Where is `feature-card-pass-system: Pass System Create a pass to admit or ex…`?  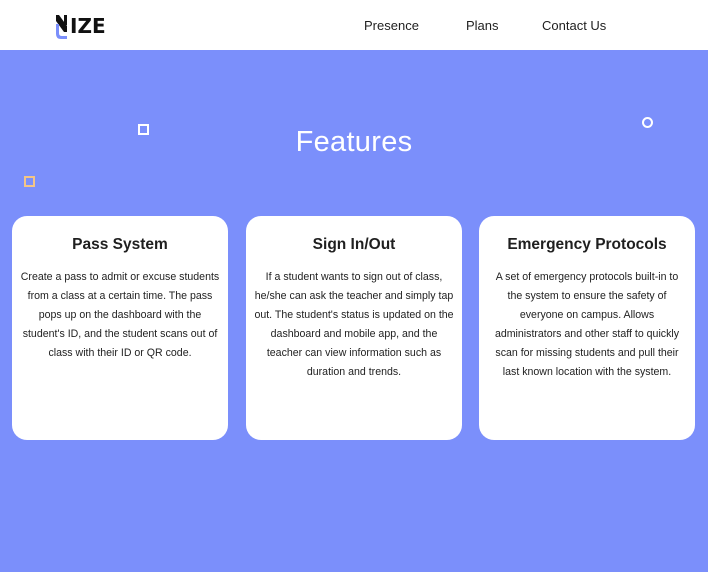 feature-card-pass-system: Pass System Create a pass to admit or ex… is located at coordinates (120, 328).